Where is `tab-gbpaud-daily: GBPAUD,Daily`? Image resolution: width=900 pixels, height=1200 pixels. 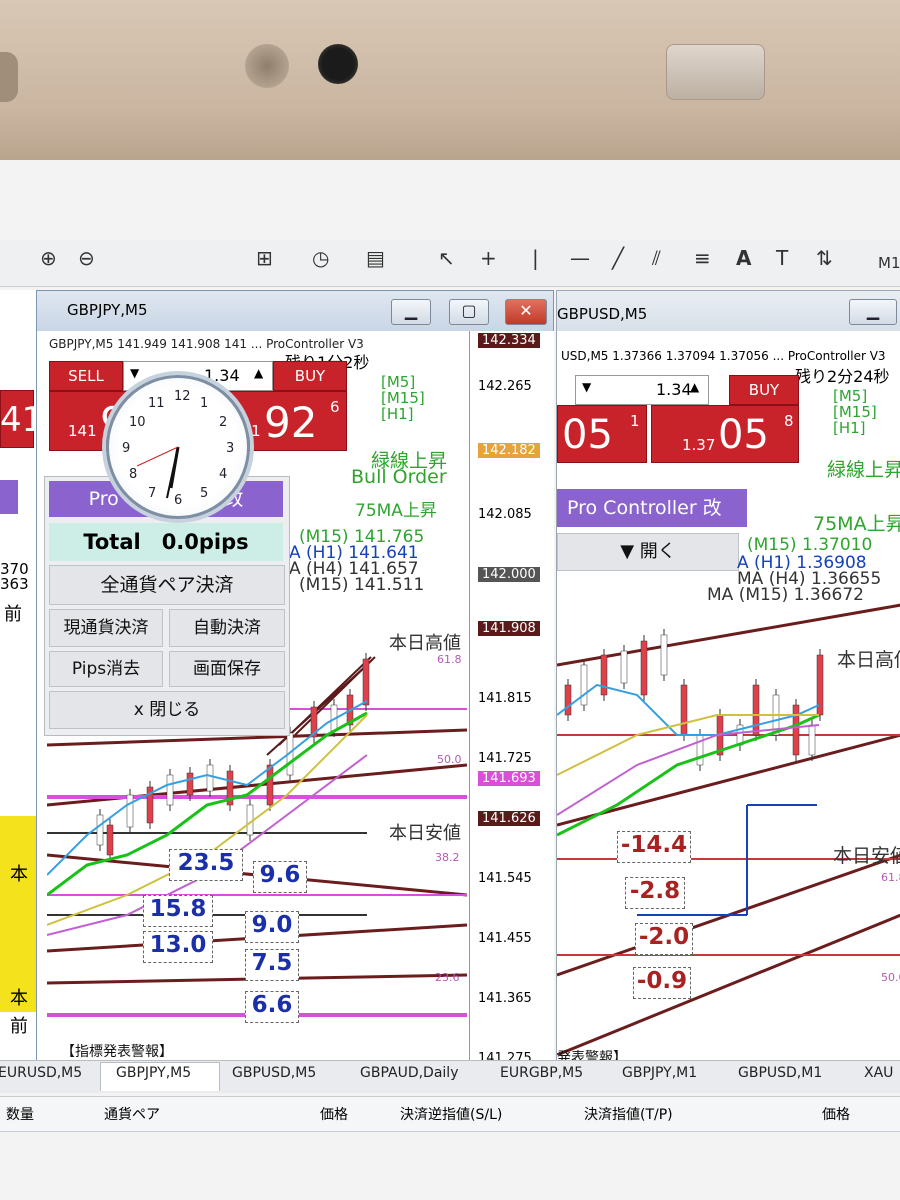 tab-gbpaud-daily: GBPAUD,Daily is located at coordinates (409, 1073).